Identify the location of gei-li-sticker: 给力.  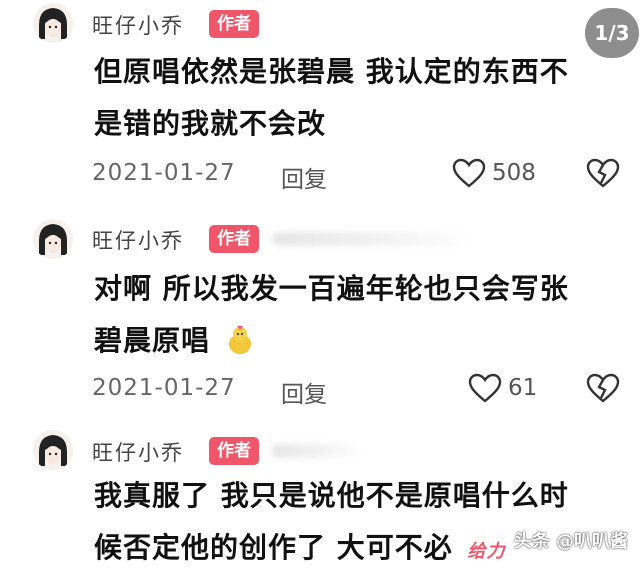
(486, 551).